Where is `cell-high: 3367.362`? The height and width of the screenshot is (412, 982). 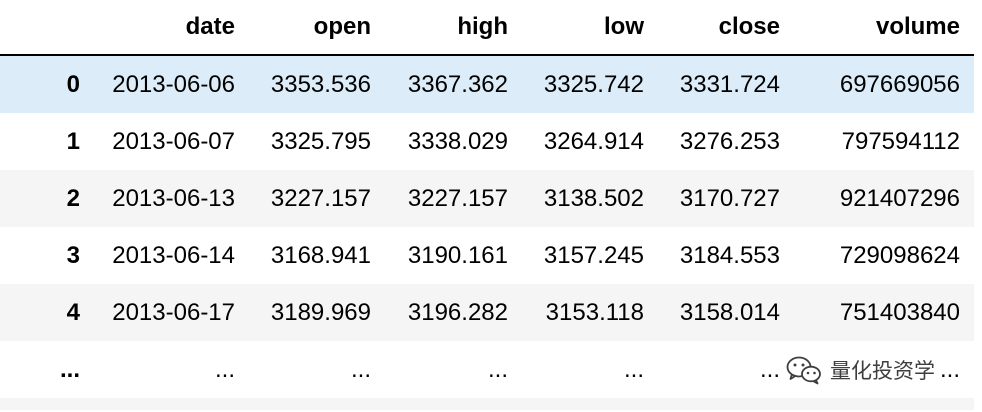 cell-high: 3367.362 is located at coordinates (453, 84).